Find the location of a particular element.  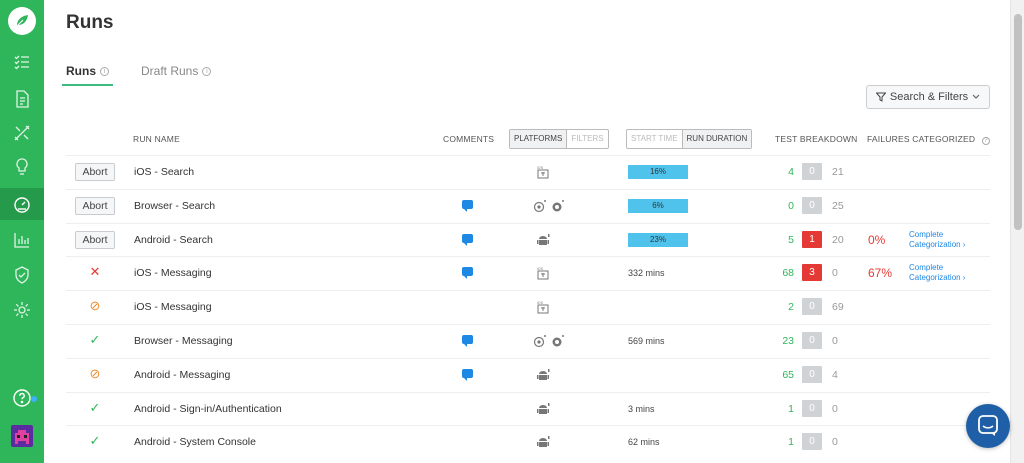

col-failures-categorized: FAILURES CATEGORIZED ? is located at coordinates (928, 139).